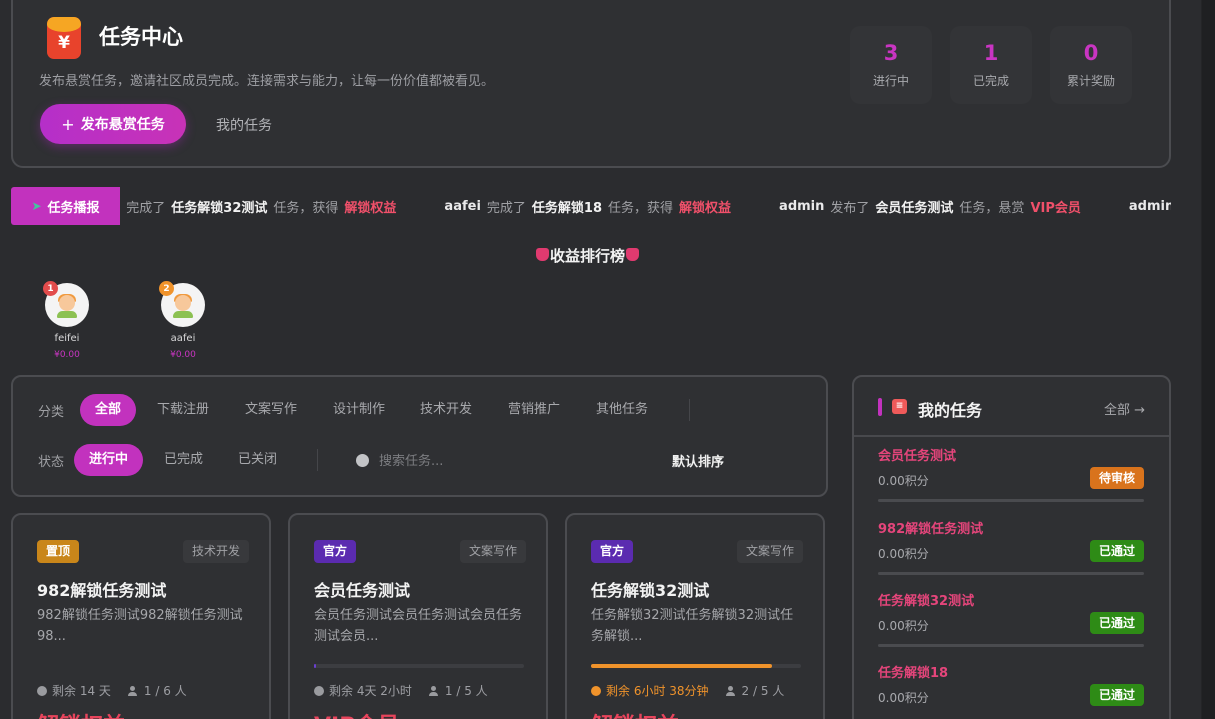 Image resolution: width=1215 pixels, height=719 pixels. Describe the element at coordinates (632, 254) in the screenshot. I see `medal-icon` at that location.